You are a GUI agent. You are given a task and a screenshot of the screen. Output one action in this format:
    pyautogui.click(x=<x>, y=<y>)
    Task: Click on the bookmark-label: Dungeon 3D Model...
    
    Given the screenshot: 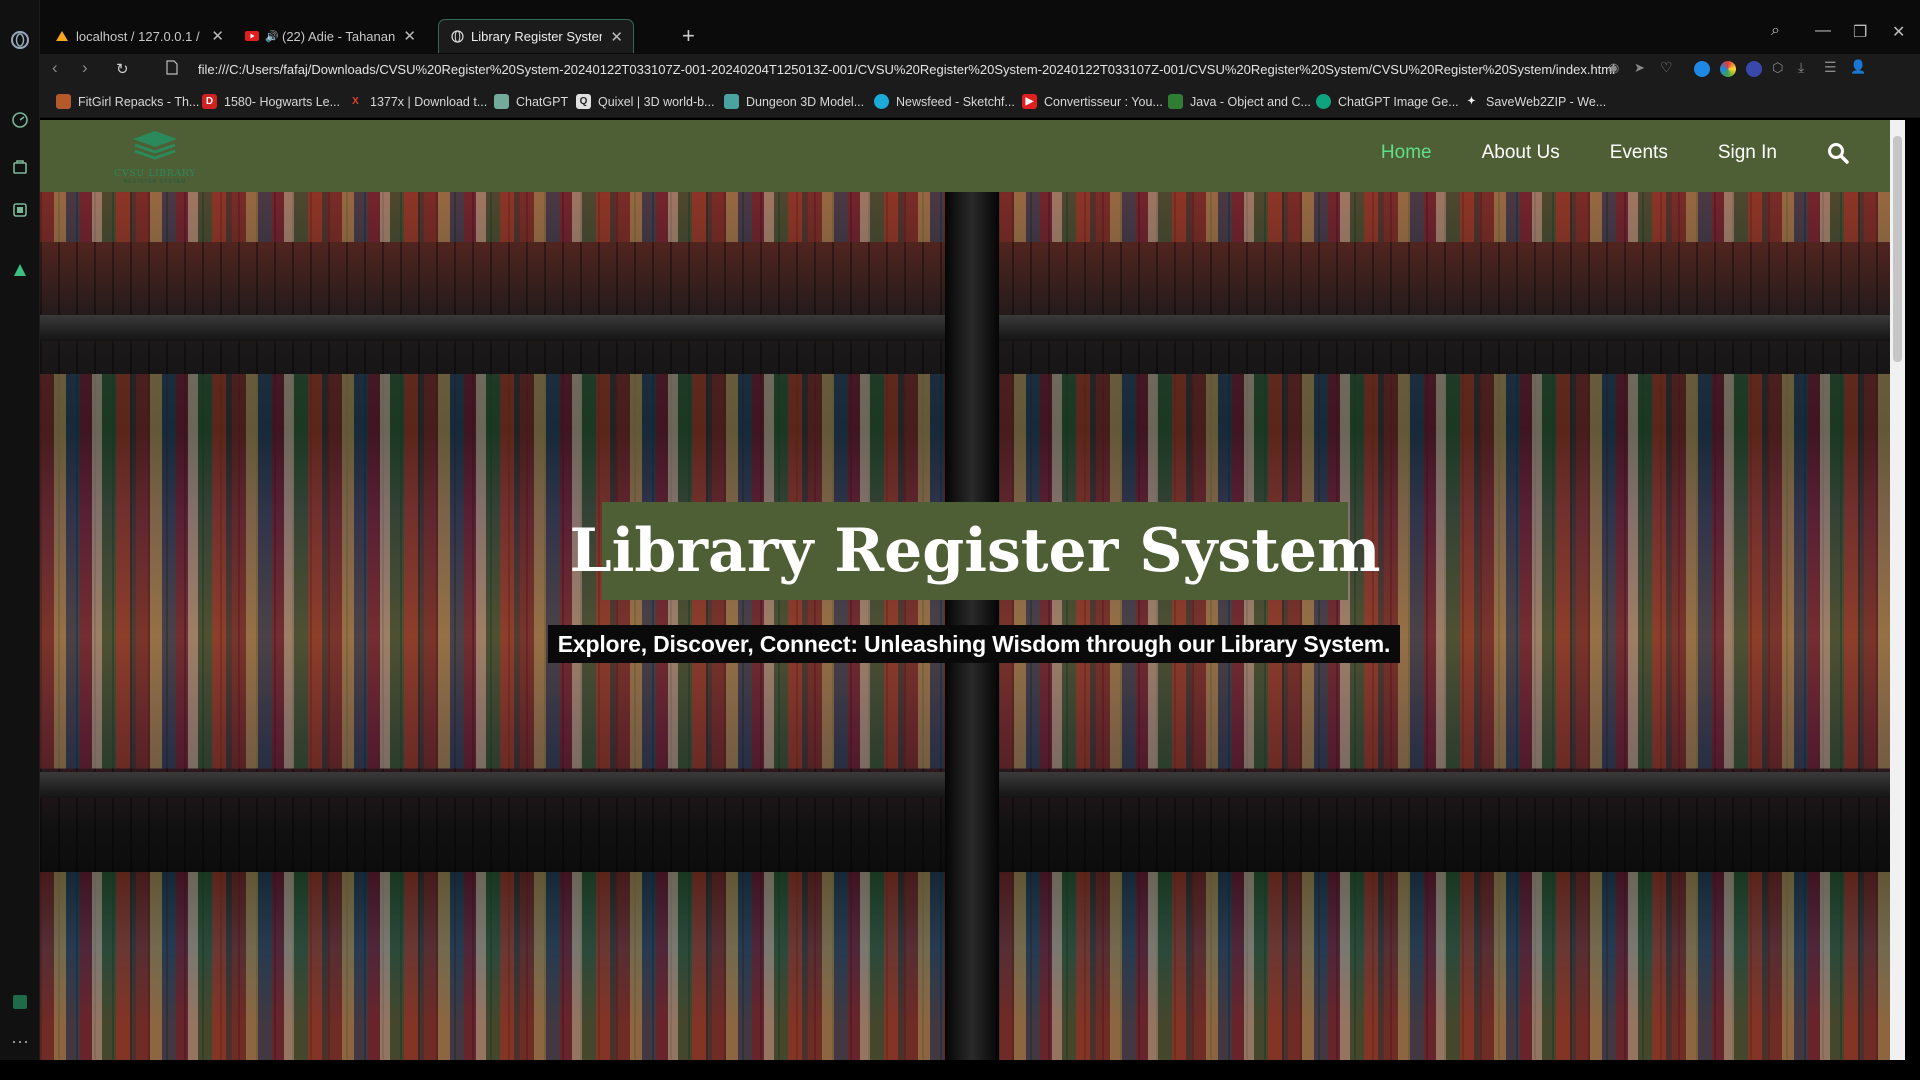 What is the action you would take?
    pyautogui.click(x=805, y=101)
    